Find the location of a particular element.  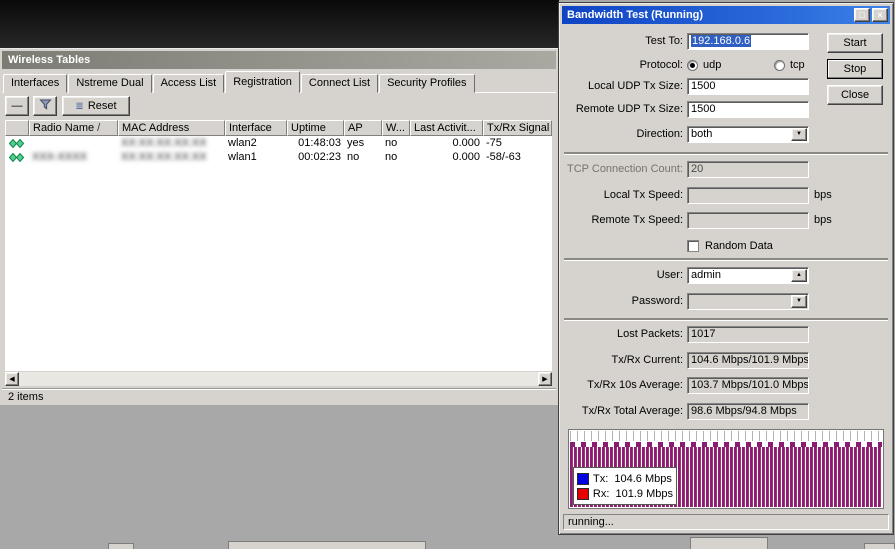

protocol-label: Protocol: is located at coordinates (661, 65).